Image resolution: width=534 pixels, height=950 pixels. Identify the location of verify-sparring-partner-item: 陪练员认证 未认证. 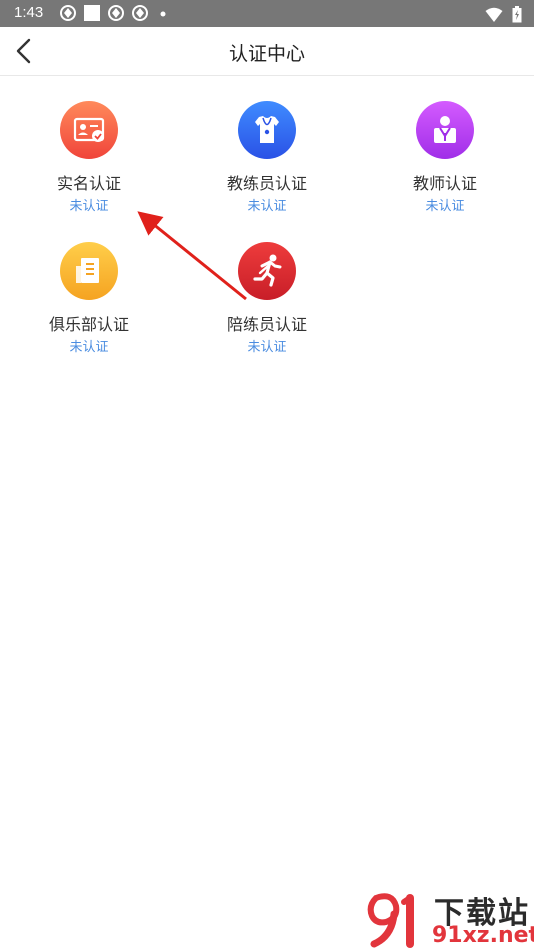
(267, 299).